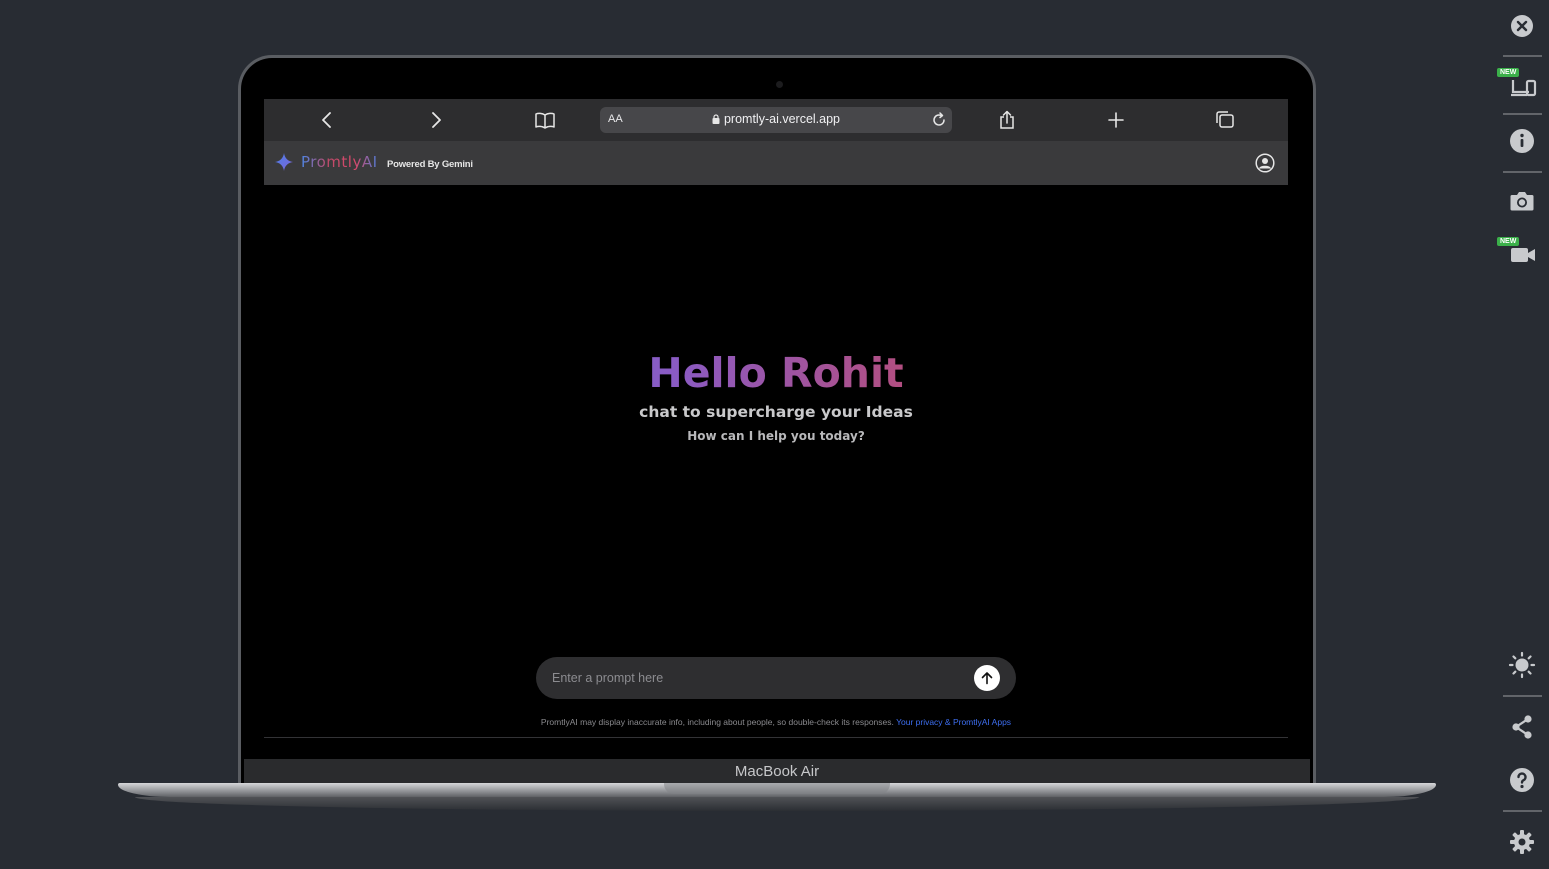  I want to click on greeting-title: Hello Rohit, so click(776, 373).